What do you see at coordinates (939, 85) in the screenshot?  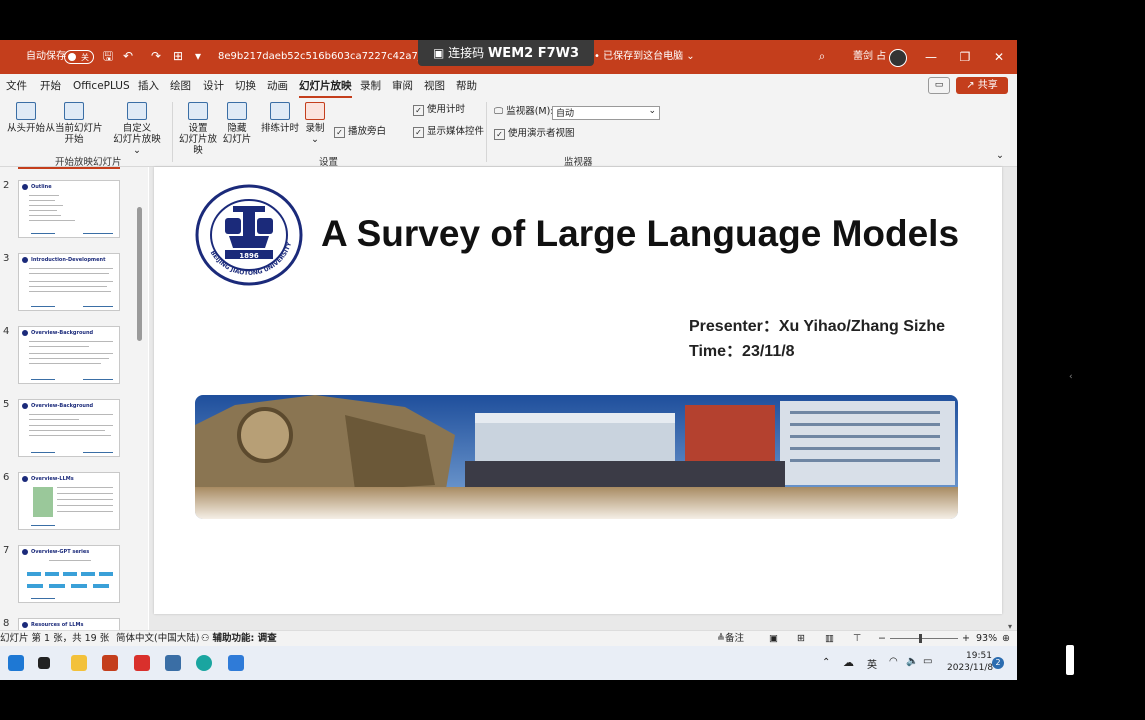 I see `comments-button: ▭` at bounding box center [939, 85].